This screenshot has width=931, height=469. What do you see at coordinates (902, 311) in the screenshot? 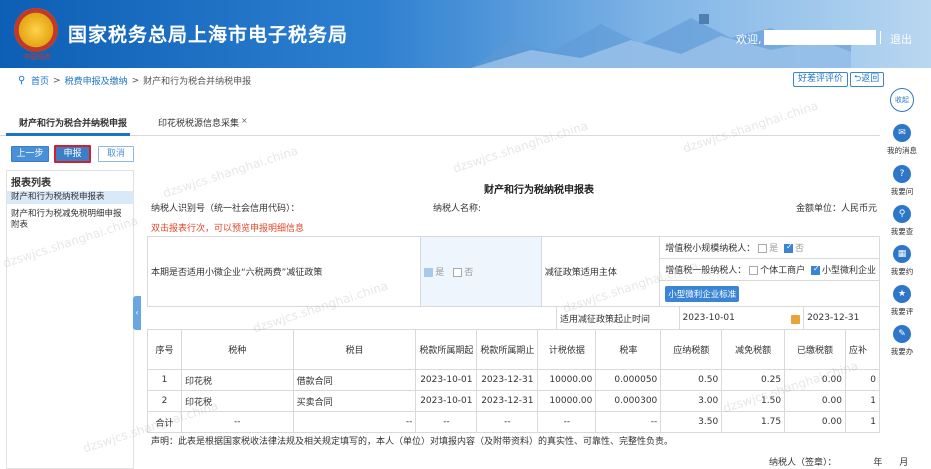
I see `float-label: 我要评` at bounding box center [902, 311].